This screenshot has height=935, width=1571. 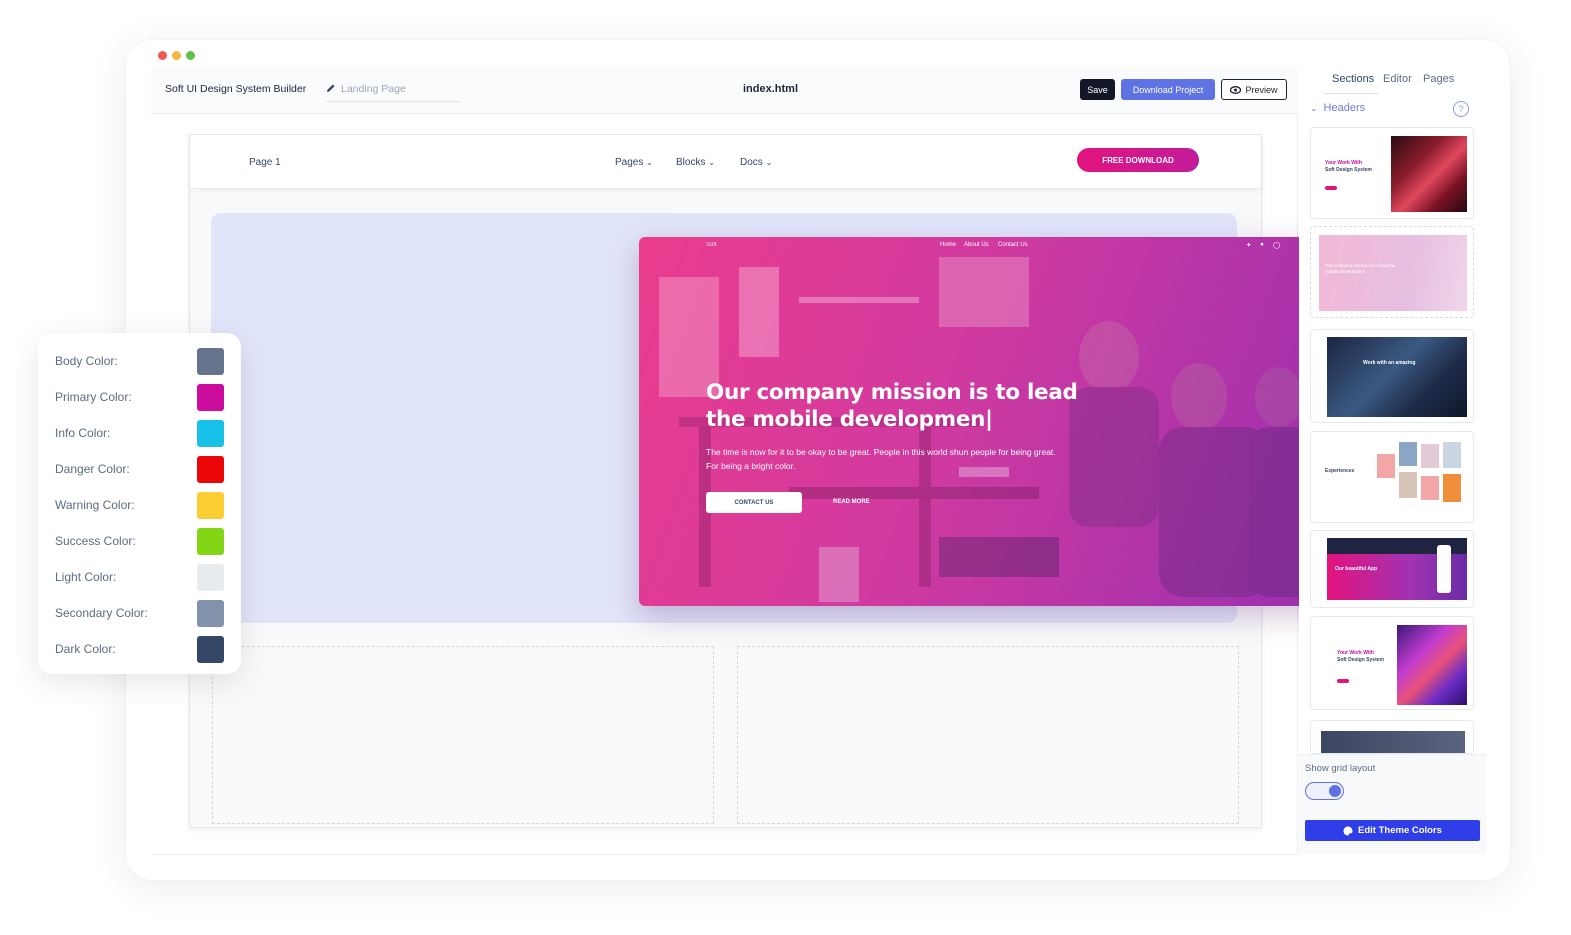 What do you see at coordinates (711, 245) in the screenshot?
I see `hero-brand: Soft` at bounding box center [711, 245].